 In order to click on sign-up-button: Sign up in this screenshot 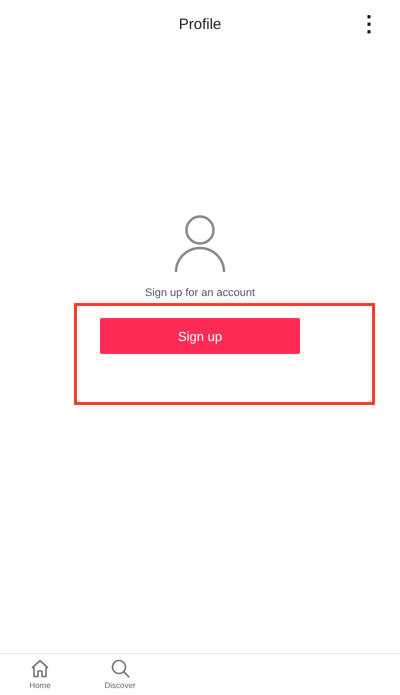, I will do `click(200, 336)`.